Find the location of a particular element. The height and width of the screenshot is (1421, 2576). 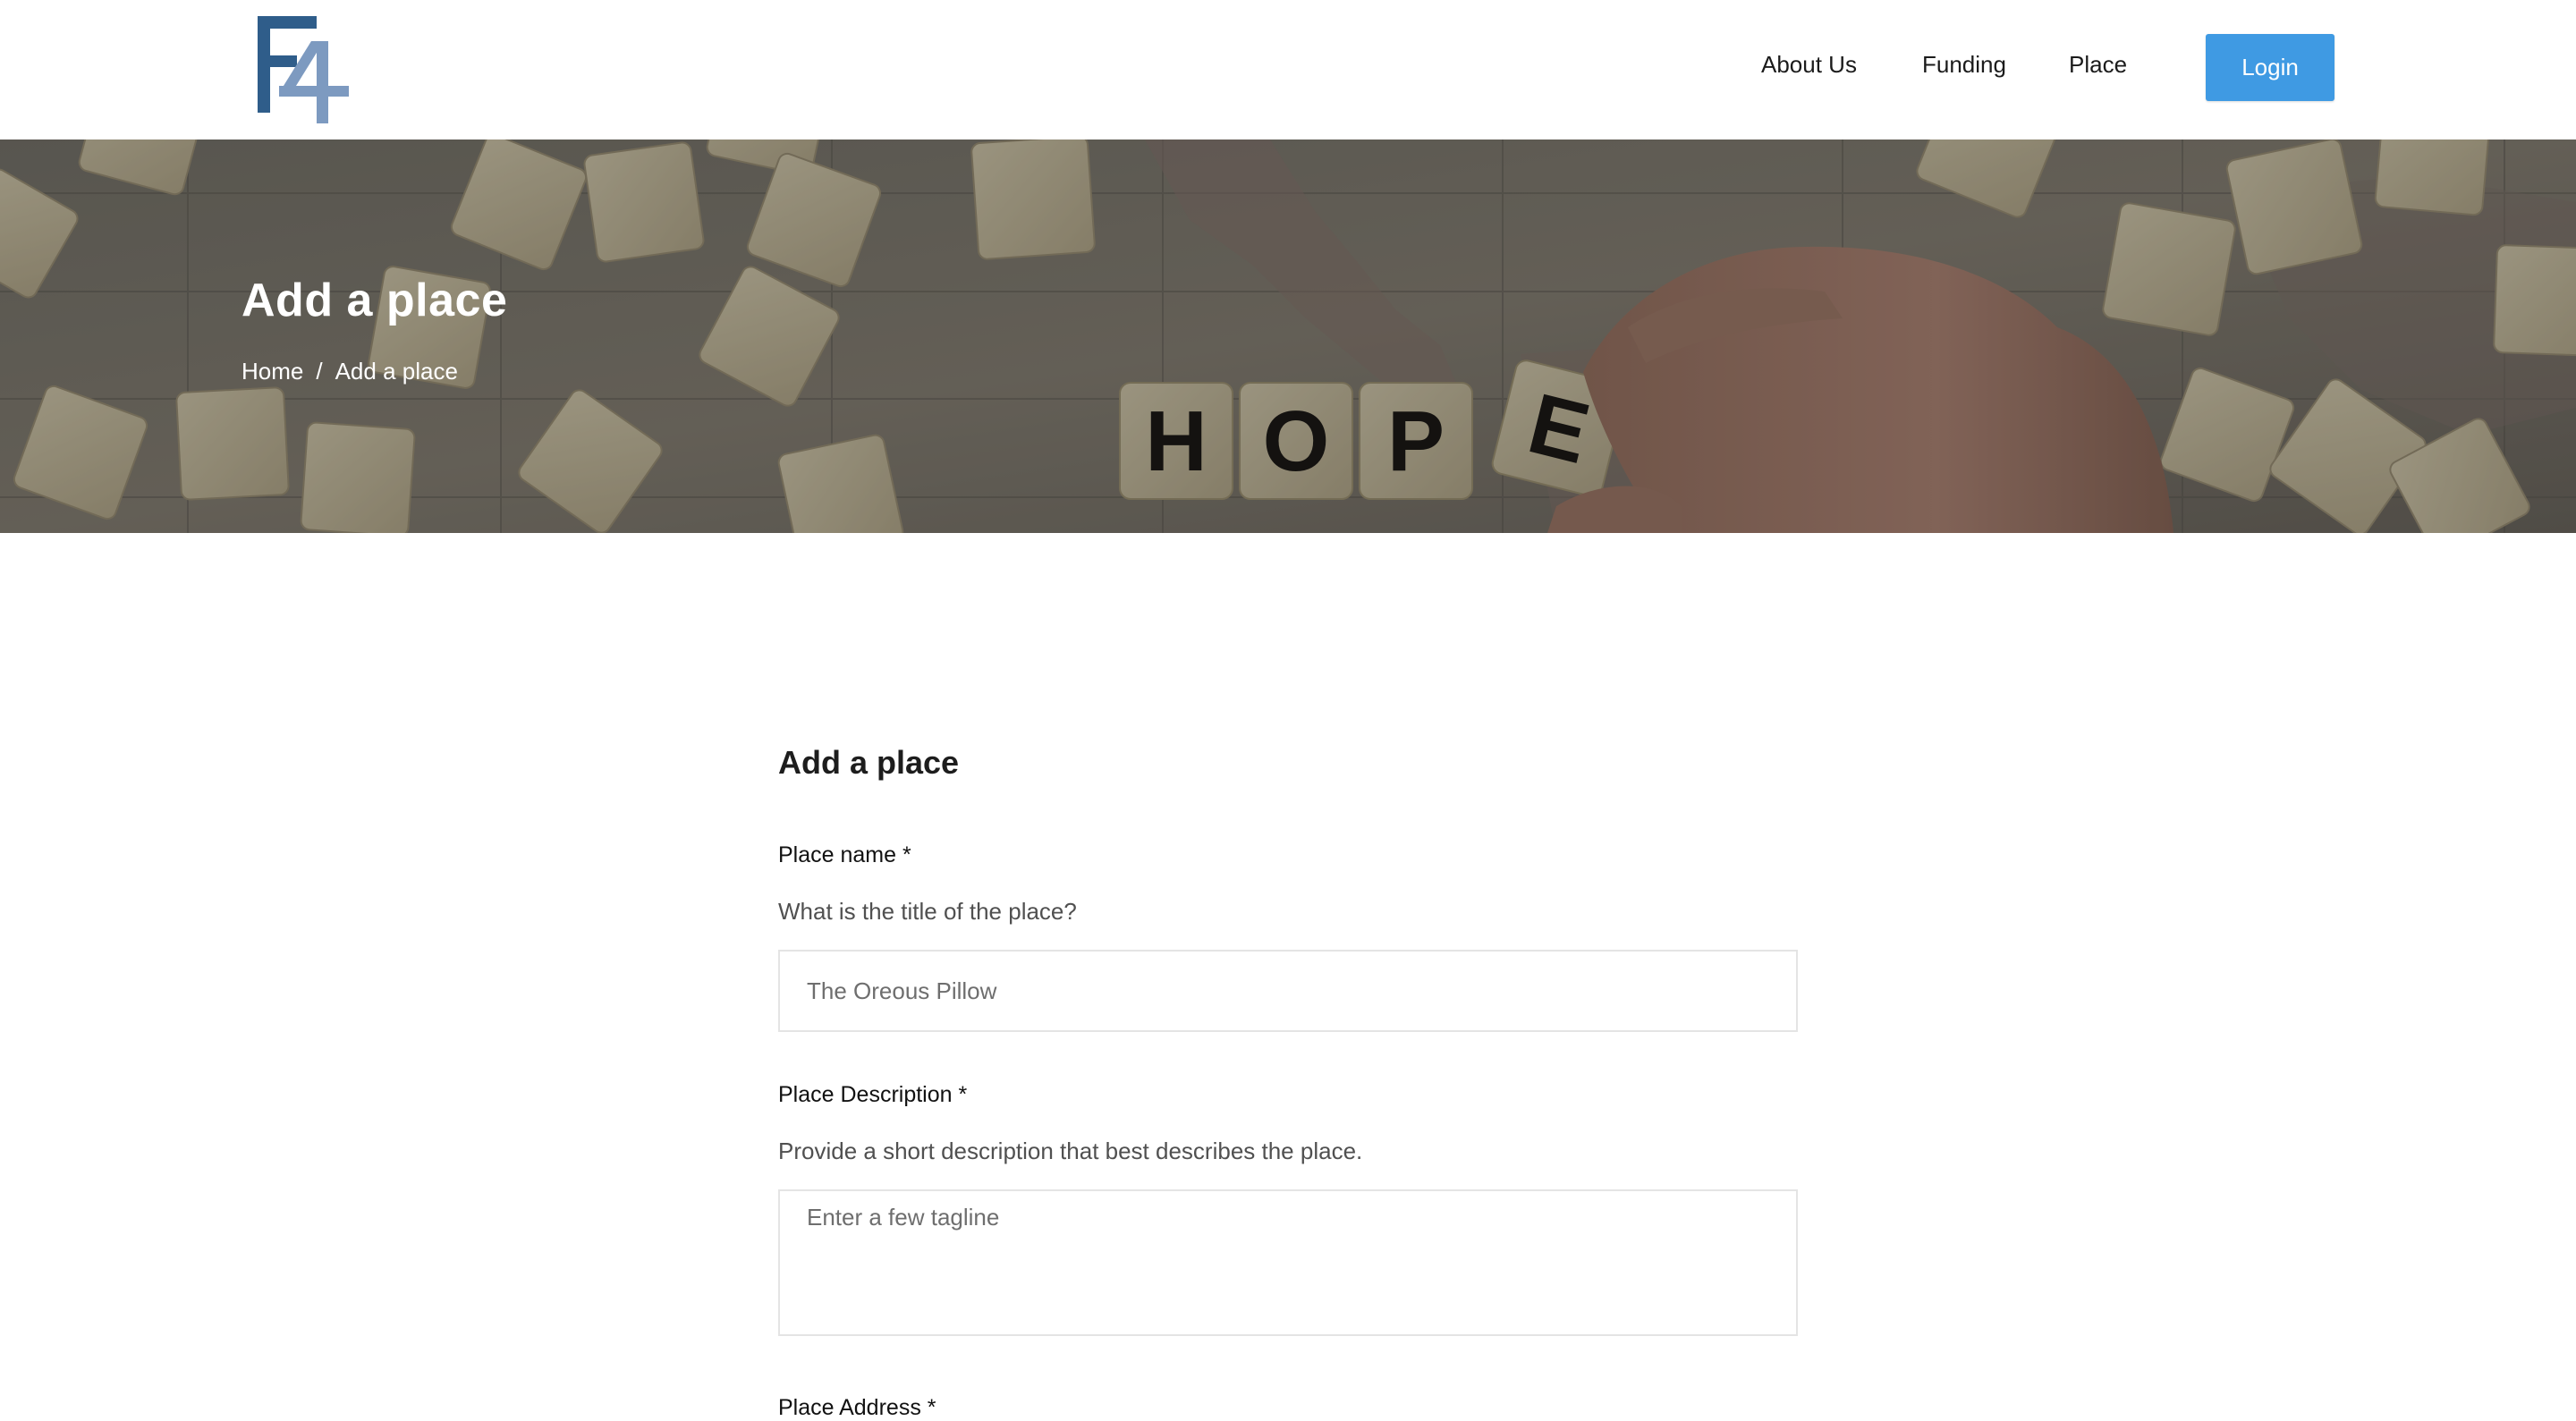

breadcrumb-current: Add a place is located at coordinates (396, 372).